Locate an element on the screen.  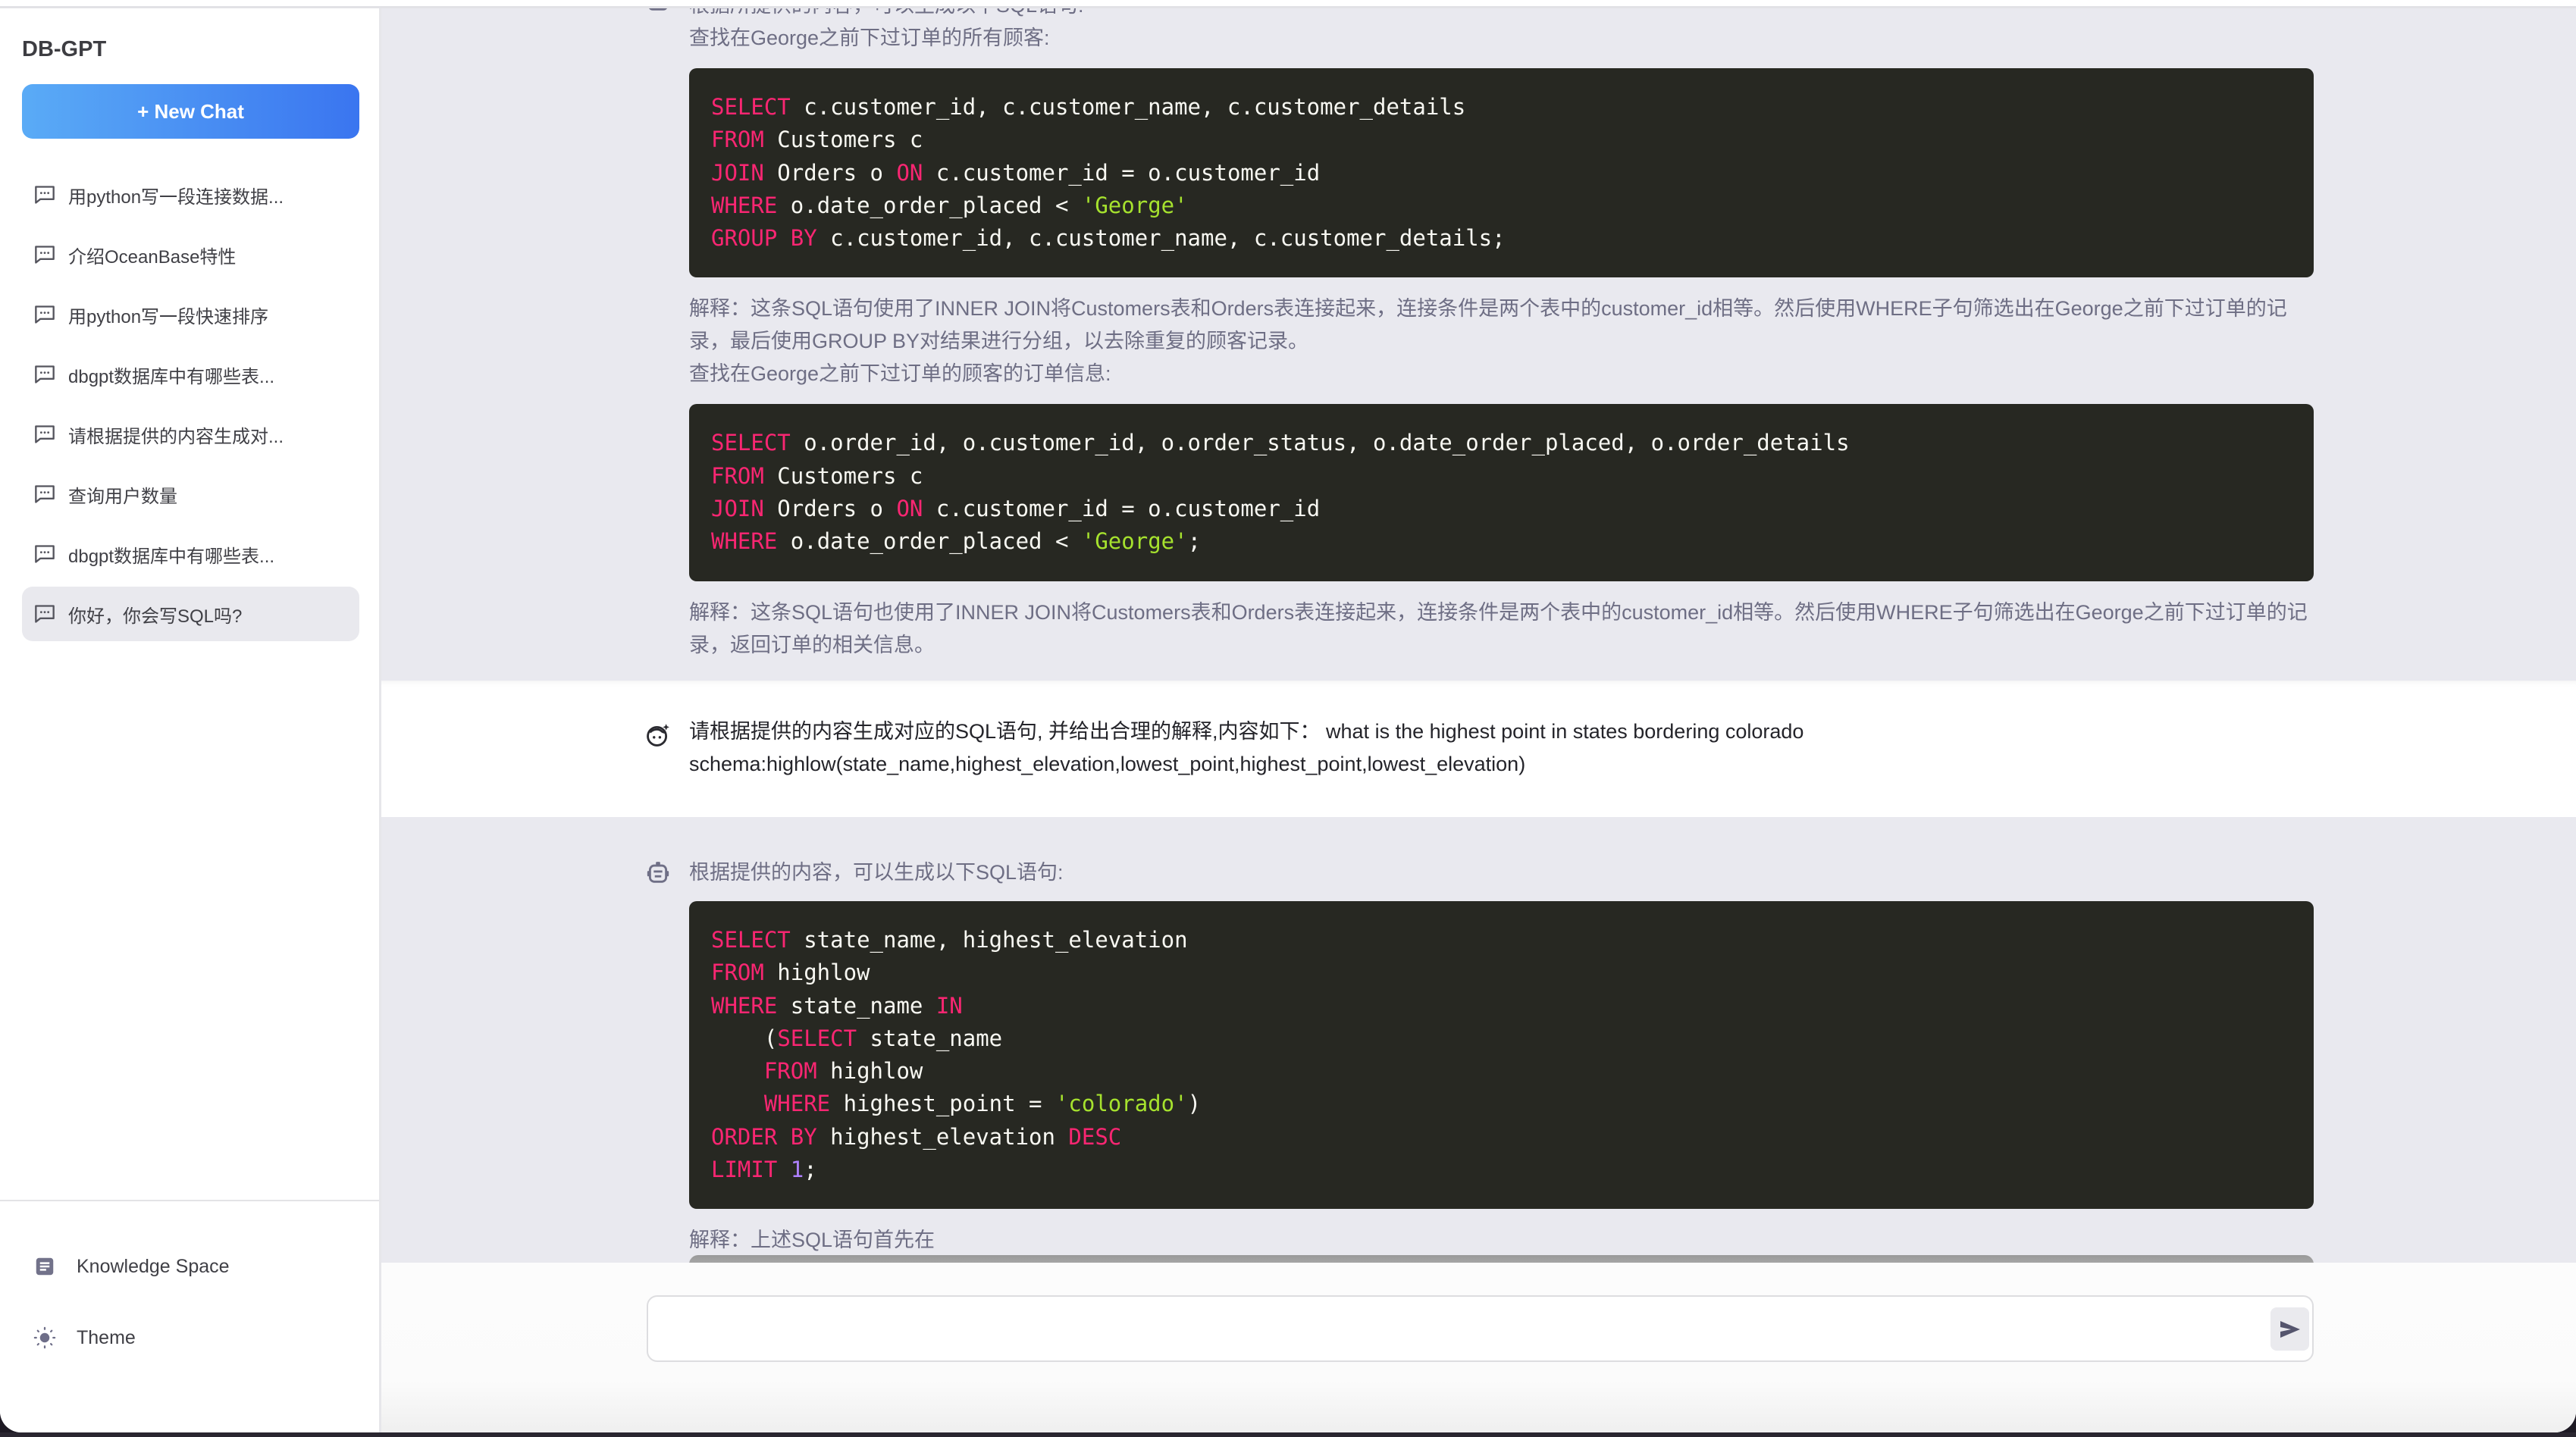
code-keyword: GROUP BY is located at coordinates (764, 238).